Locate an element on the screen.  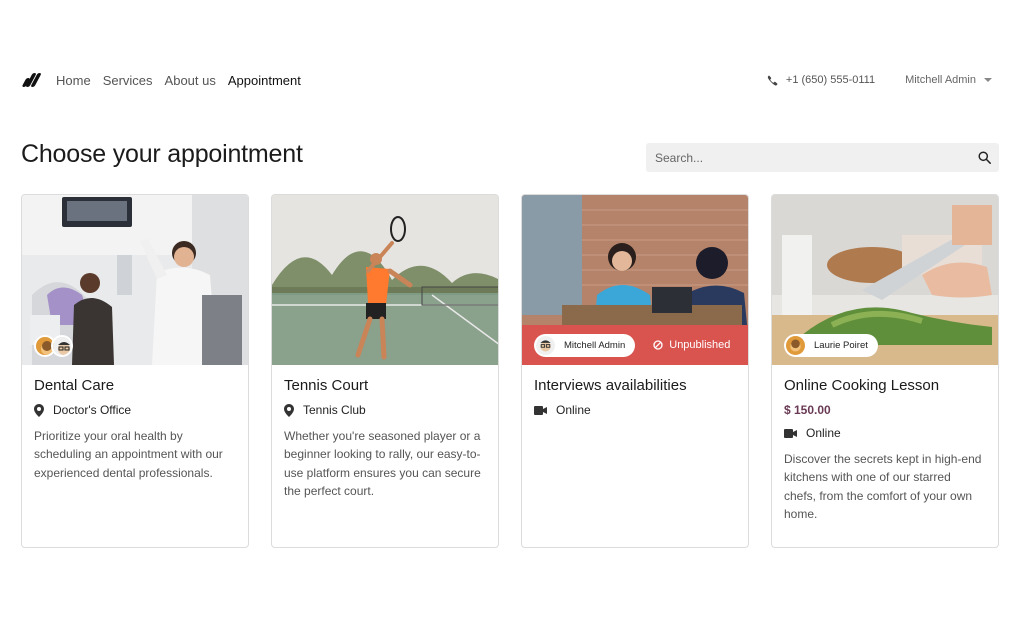
card-title: Tennis Court is located at coordinates (326, 385).